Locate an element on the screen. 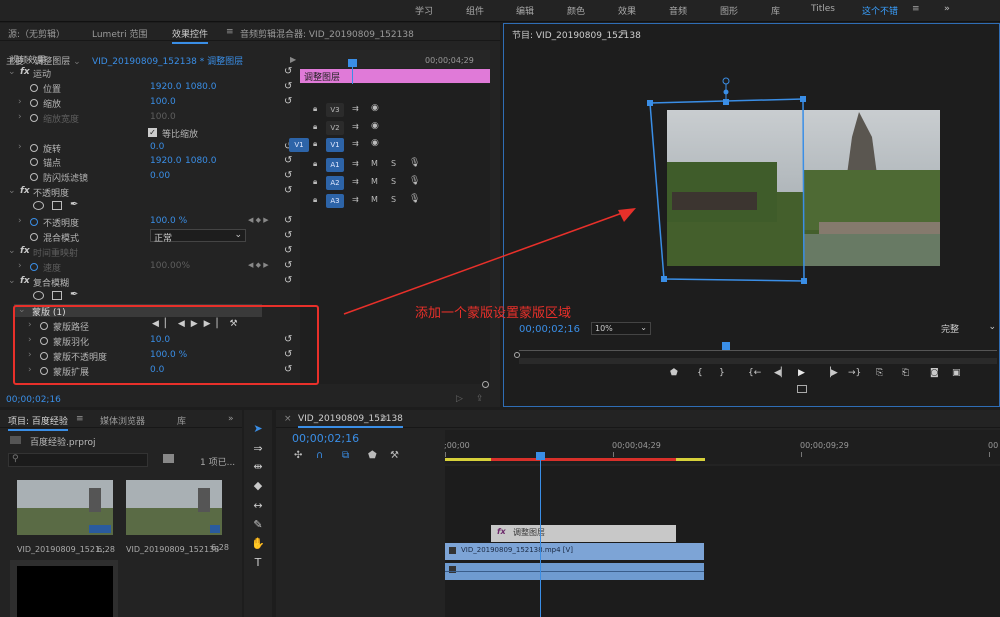 This screenshot has width=1000, height=617. chevron-down-icon: ⌄ is located at coordinates (12, 191).